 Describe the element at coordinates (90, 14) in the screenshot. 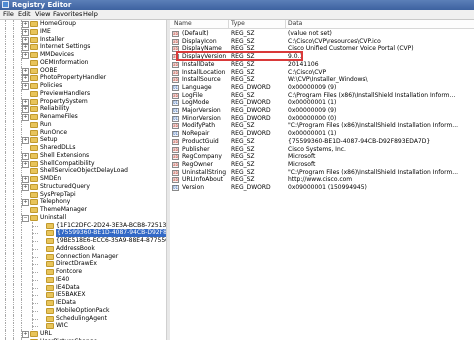

I see `menu-help: Help` at that location.